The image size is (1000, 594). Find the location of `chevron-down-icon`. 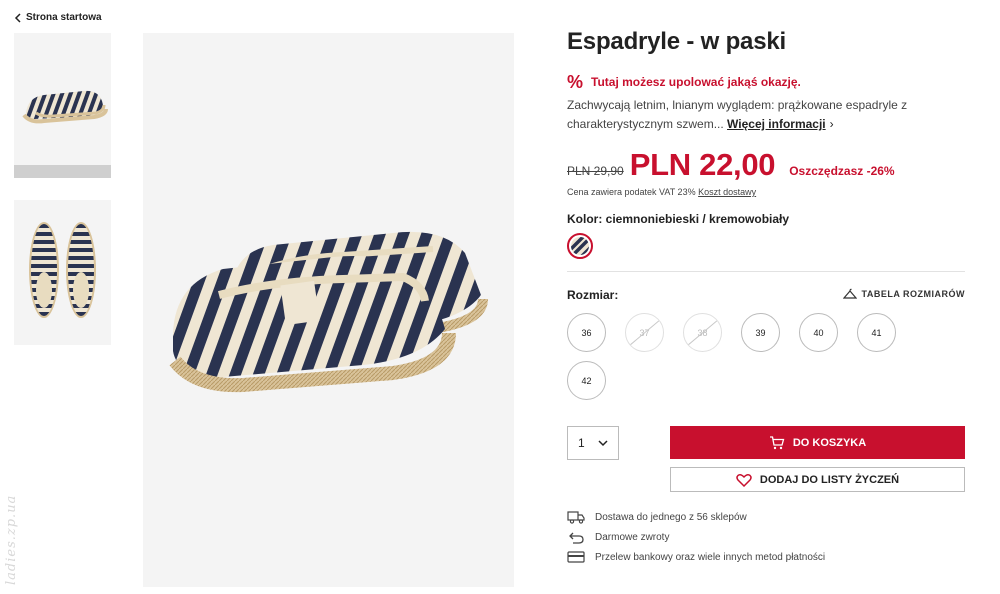

chevron-down-icon is located at coordinates (603, 442).